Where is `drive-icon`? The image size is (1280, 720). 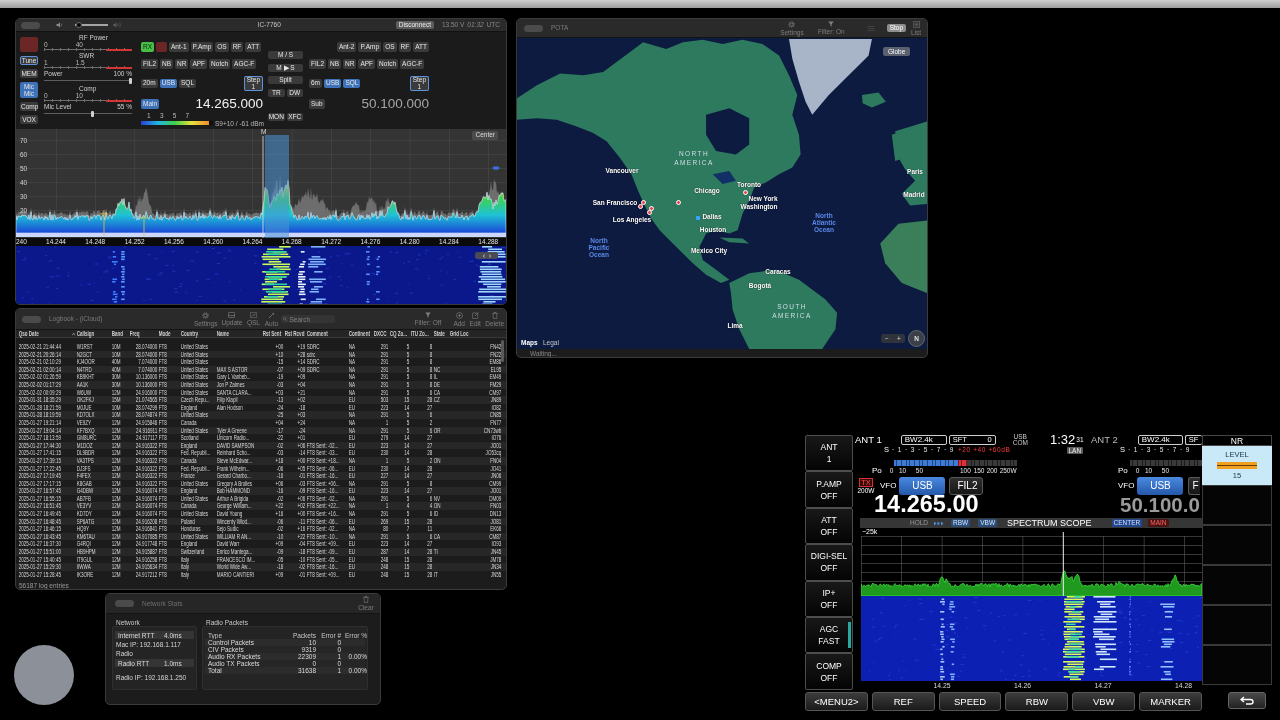
drive-icon is located at coordinates (232, 315).